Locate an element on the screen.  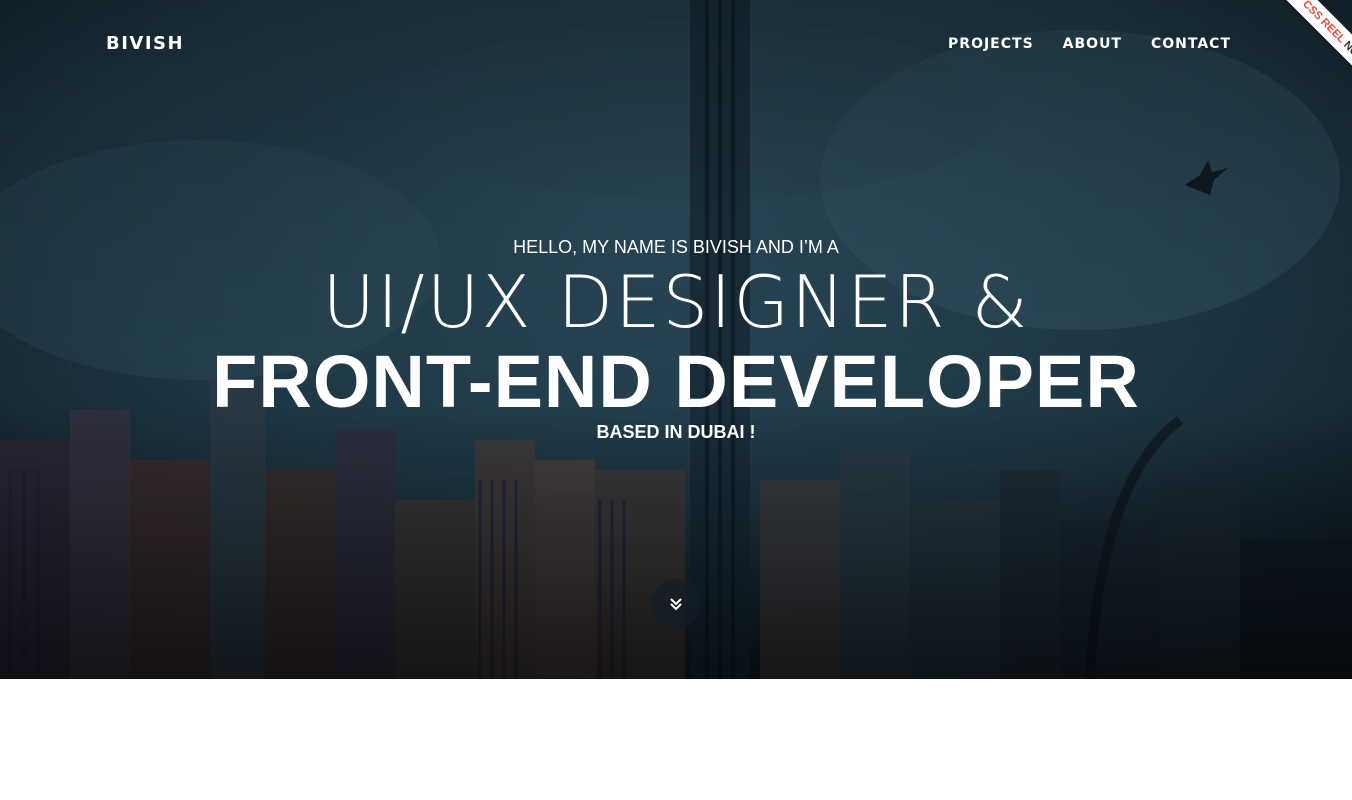
hero-intro: HELLO, MY NAME IS BIVISH AND I’M A is located at coordinates (676, 247).